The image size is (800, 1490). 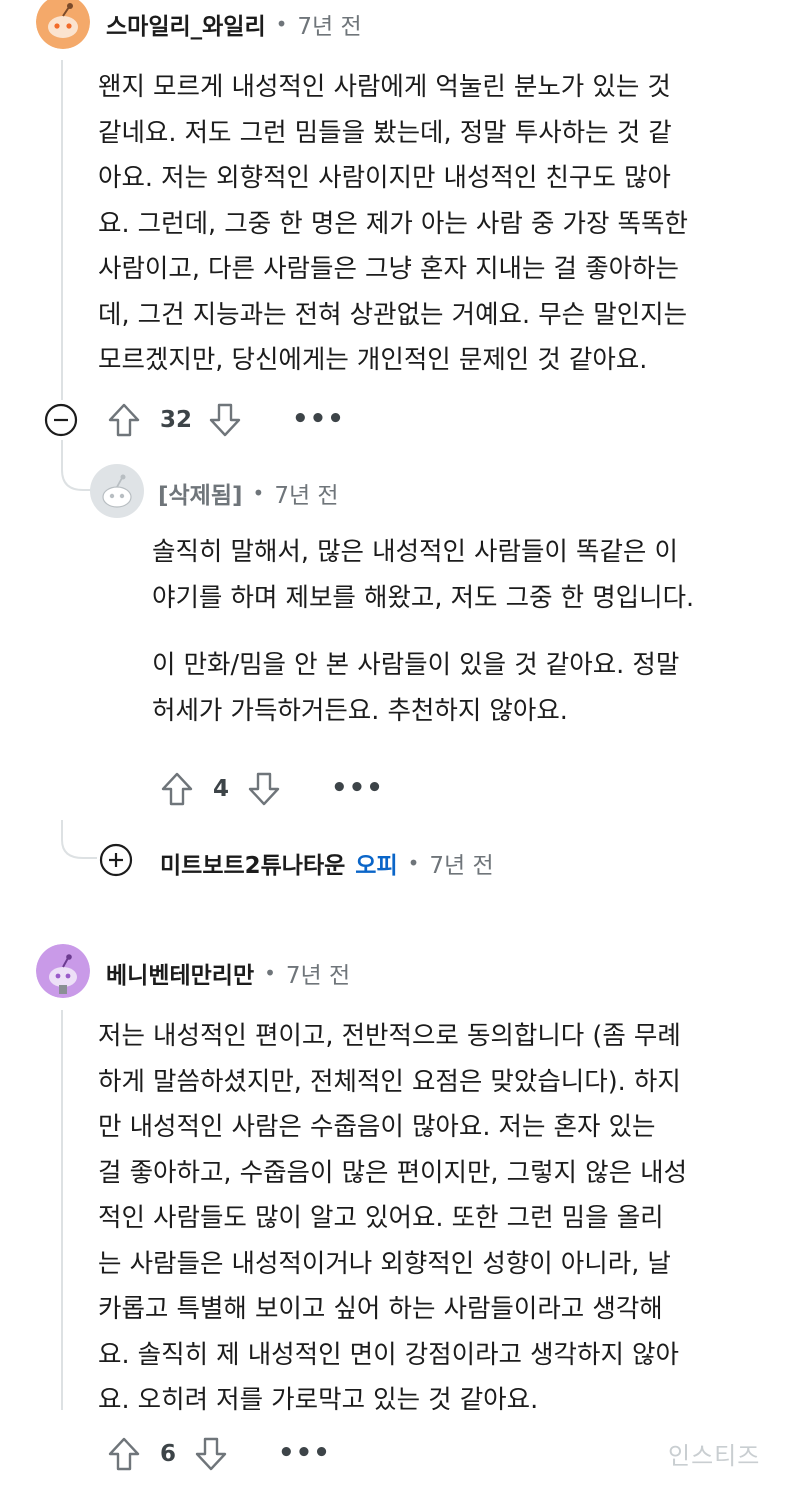 I want to click on username: 미트보트2튜나타운, so click(x=252, y=863).